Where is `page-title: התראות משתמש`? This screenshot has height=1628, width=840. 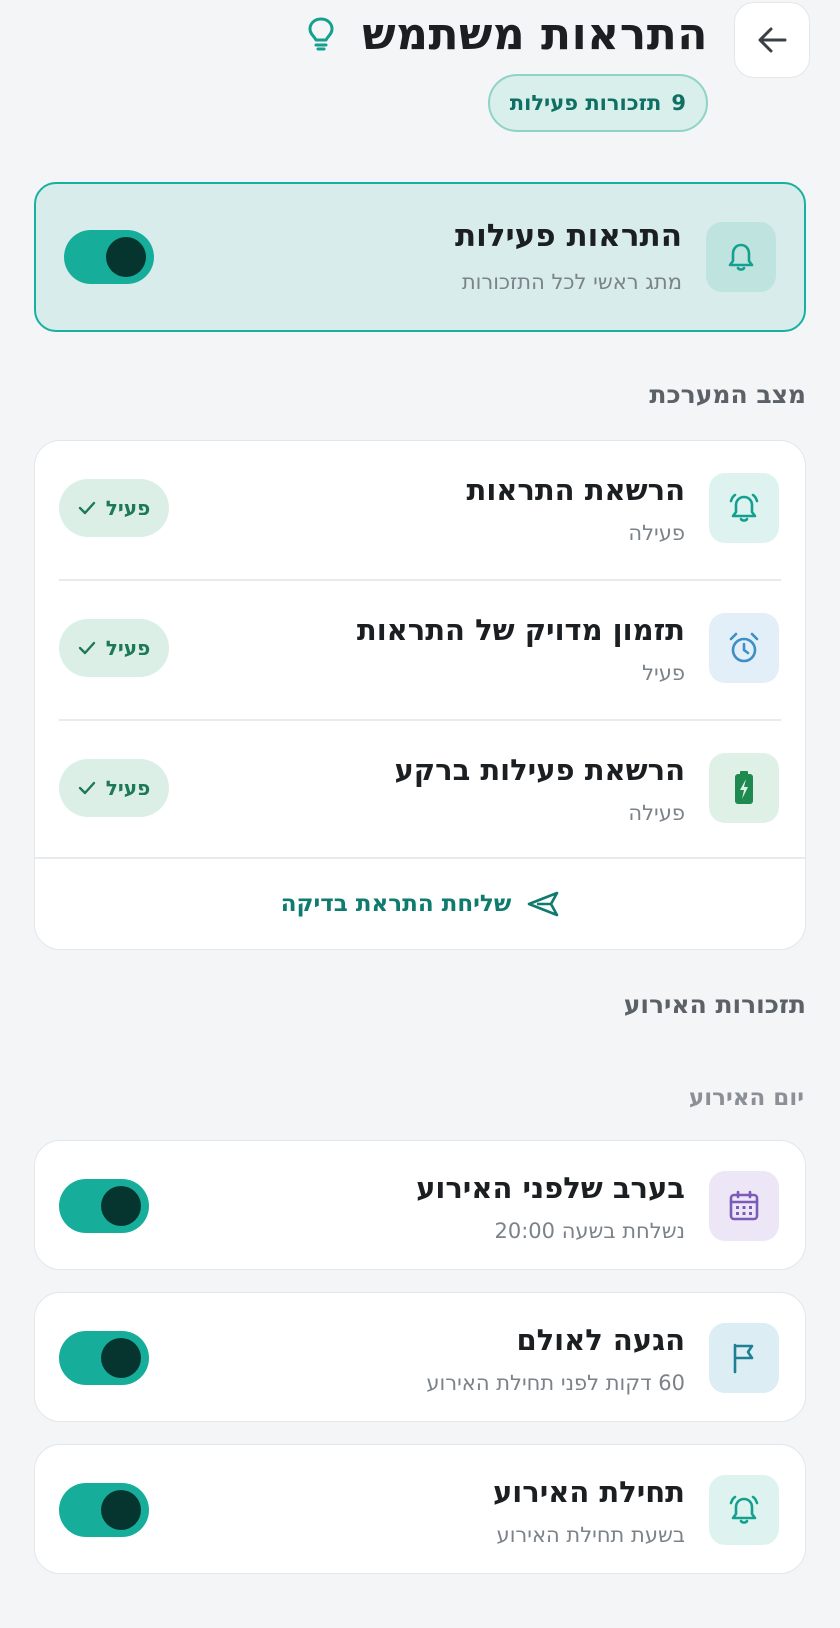 page-title: התראות משתמש is located at coordinates (506, 34).